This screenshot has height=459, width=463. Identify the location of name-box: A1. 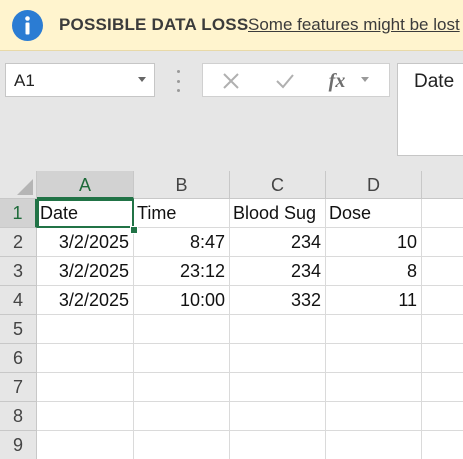
(80, 80).